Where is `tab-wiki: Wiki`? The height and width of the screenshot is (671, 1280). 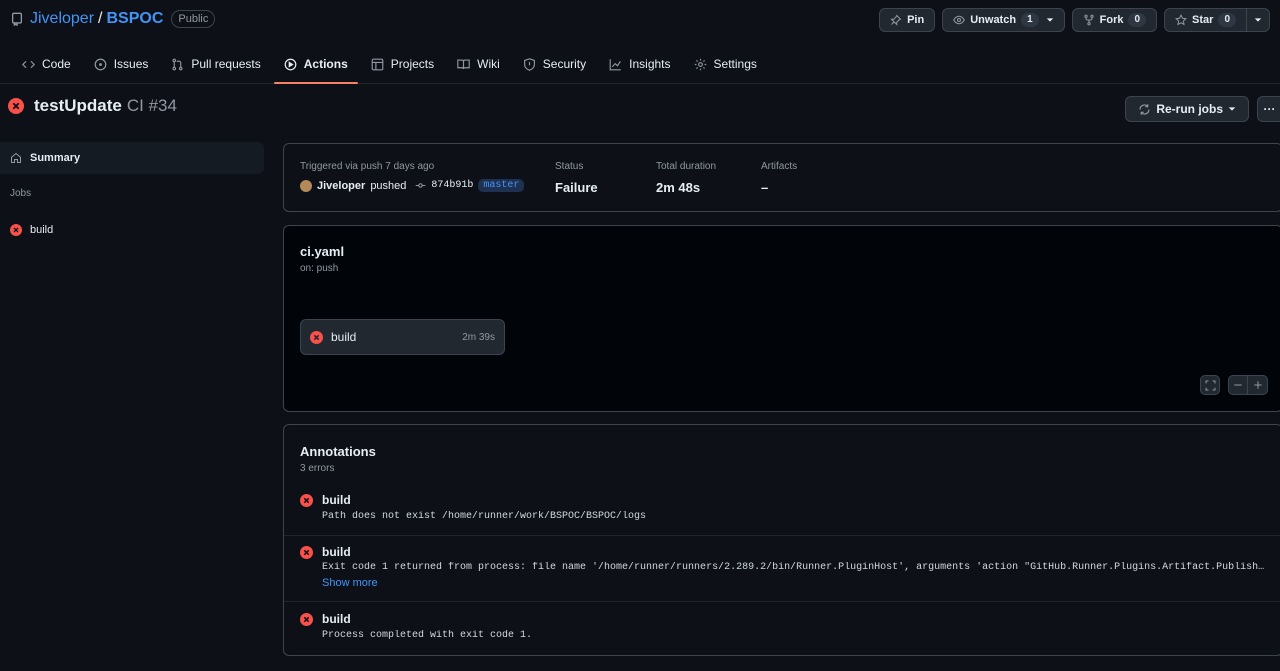
tab-wiki: Wiki is located at coordinates (478, 64).